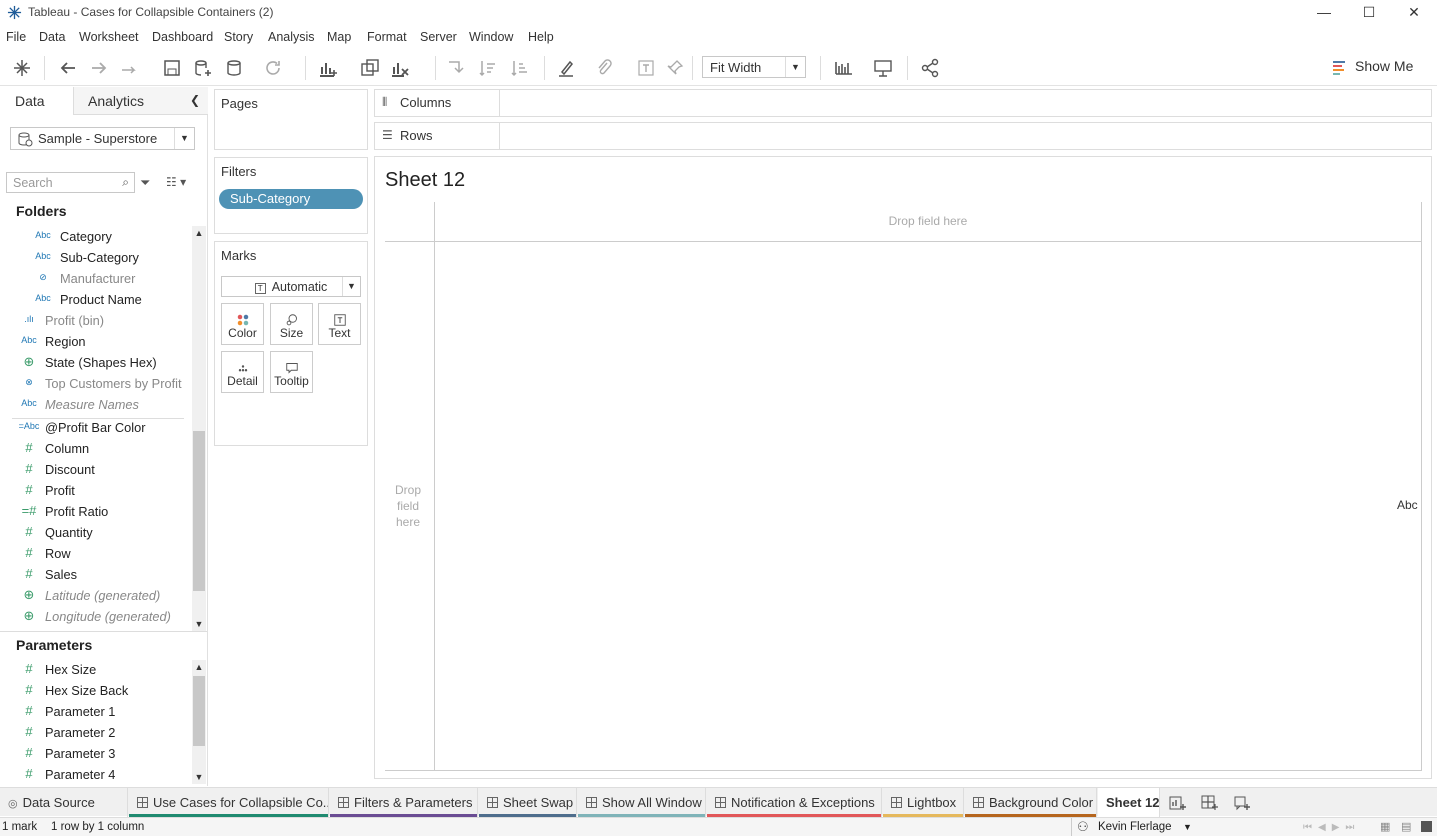 The height and width of the screenshot is (836, 1437). Describe the element at coordinates (95, 691) in the screenshot. I see `parameter-item: # Hex Size Back` at that location.